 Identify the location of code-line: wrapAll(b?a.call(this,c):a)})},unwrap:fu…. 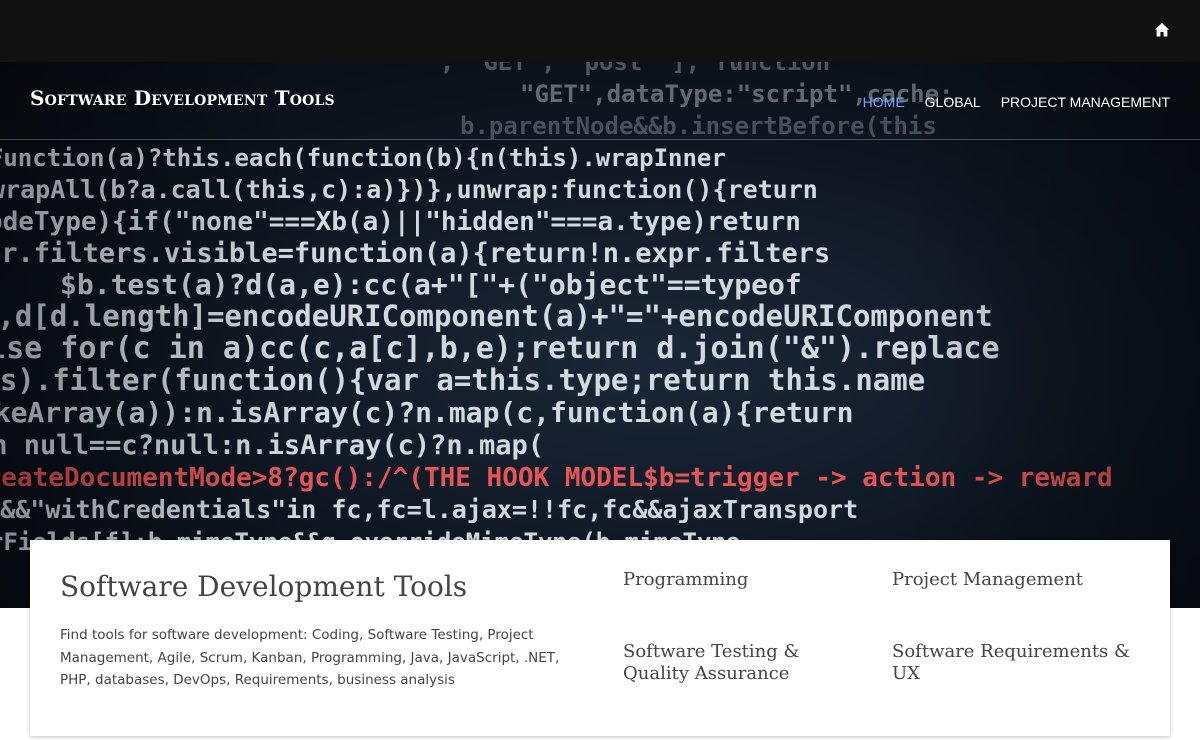
(409, 189).